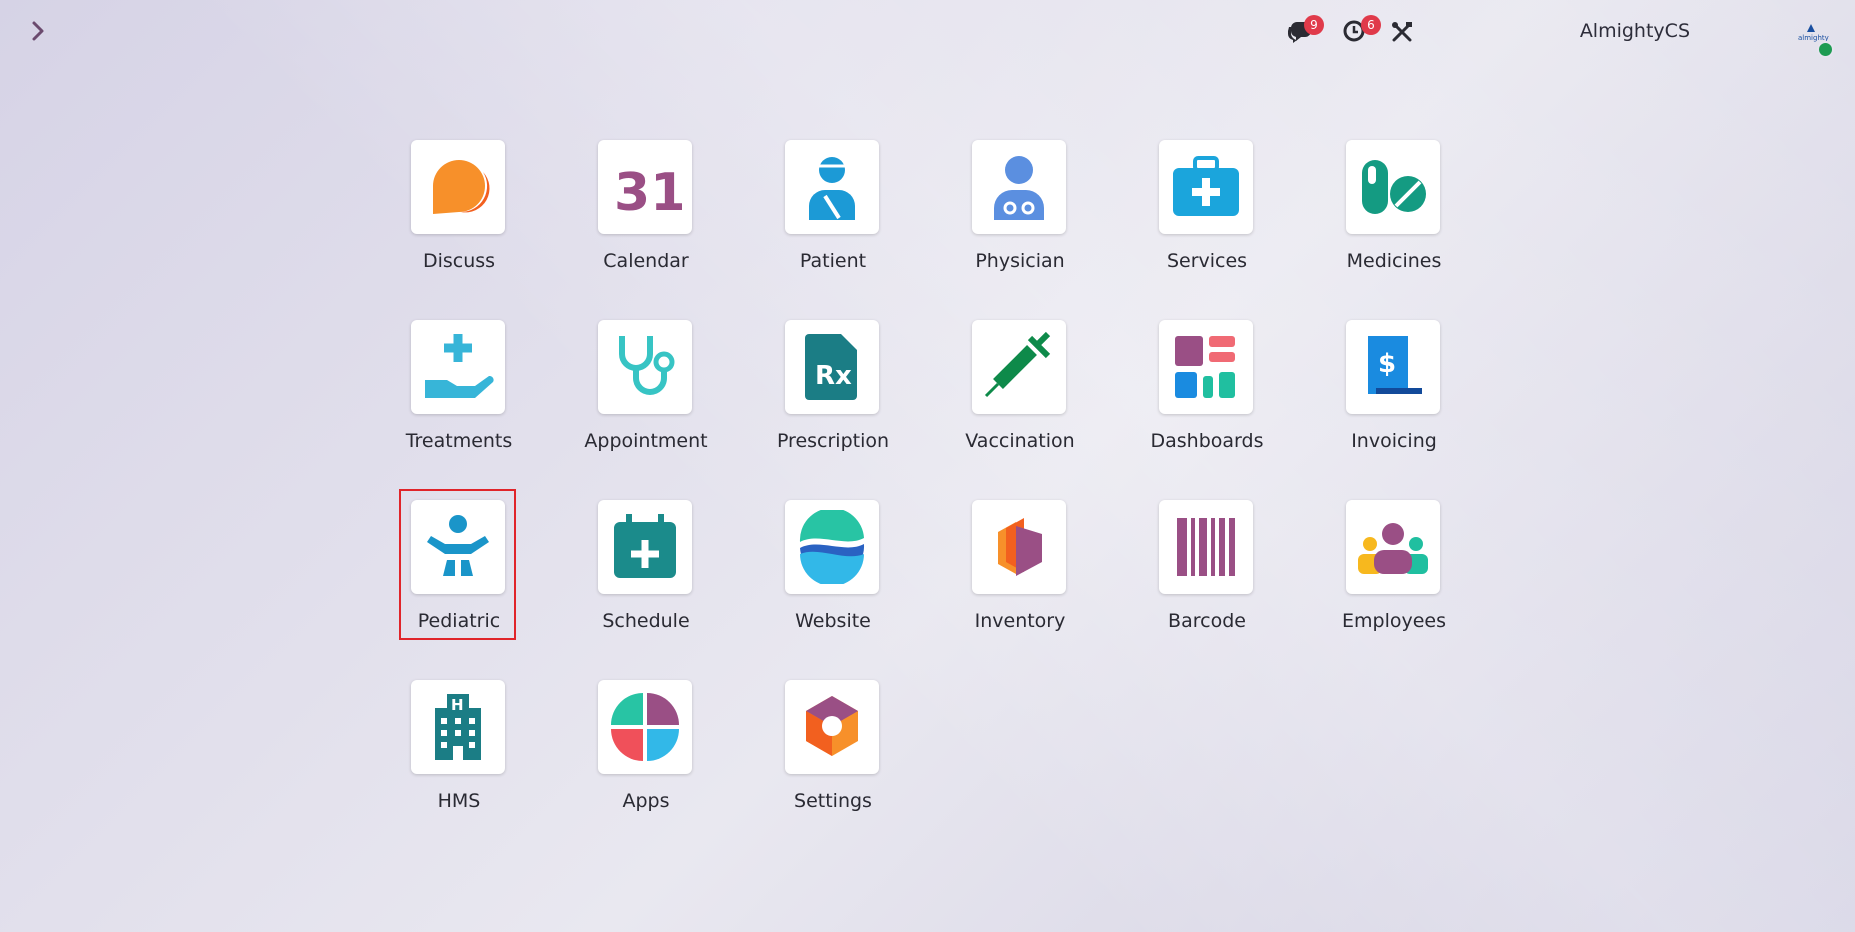 The height and width of the screenshot is (932, 1855). Describe the element at coordinates (927, 31) in the screenshot. I see `top-bar: 9 6 AlmightyCS almighty` at that location.